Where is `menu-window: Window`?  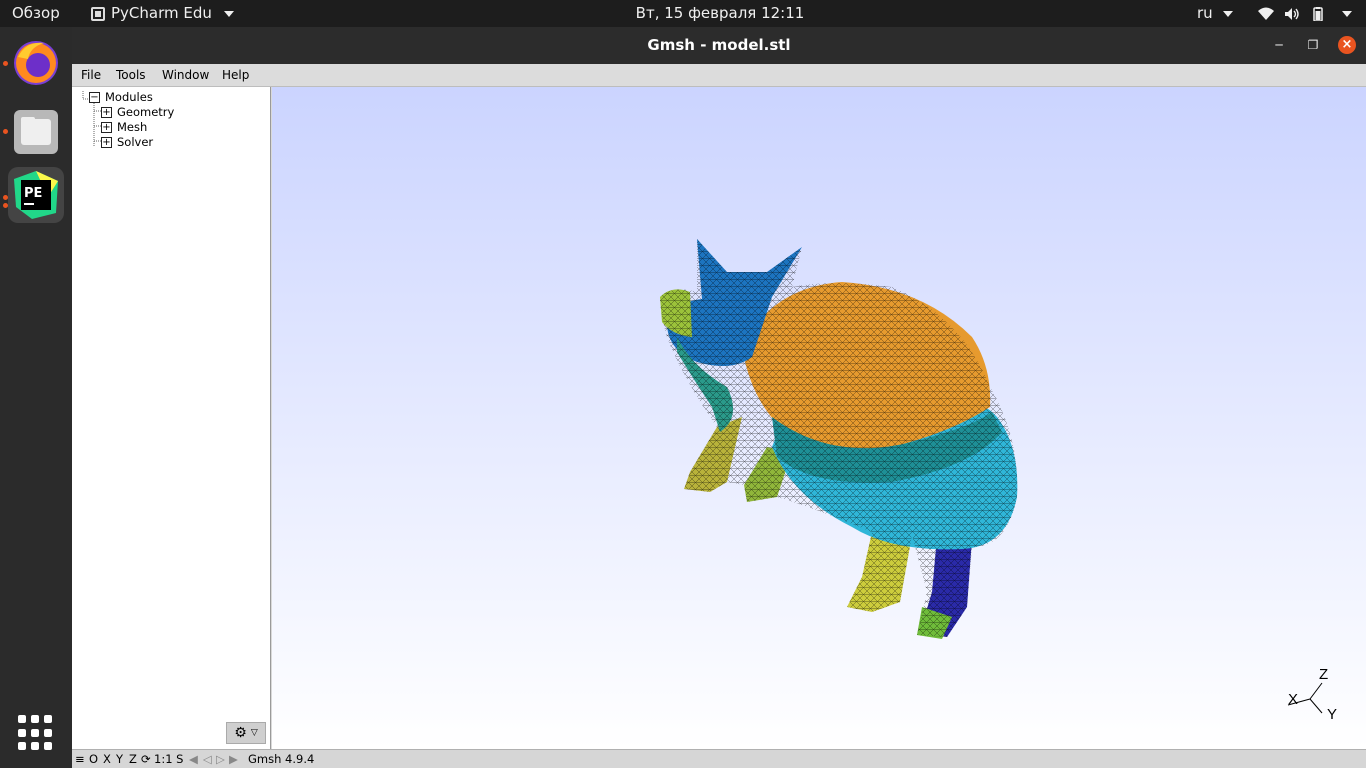 menu-window: Window is located at coordinates (185, 75).